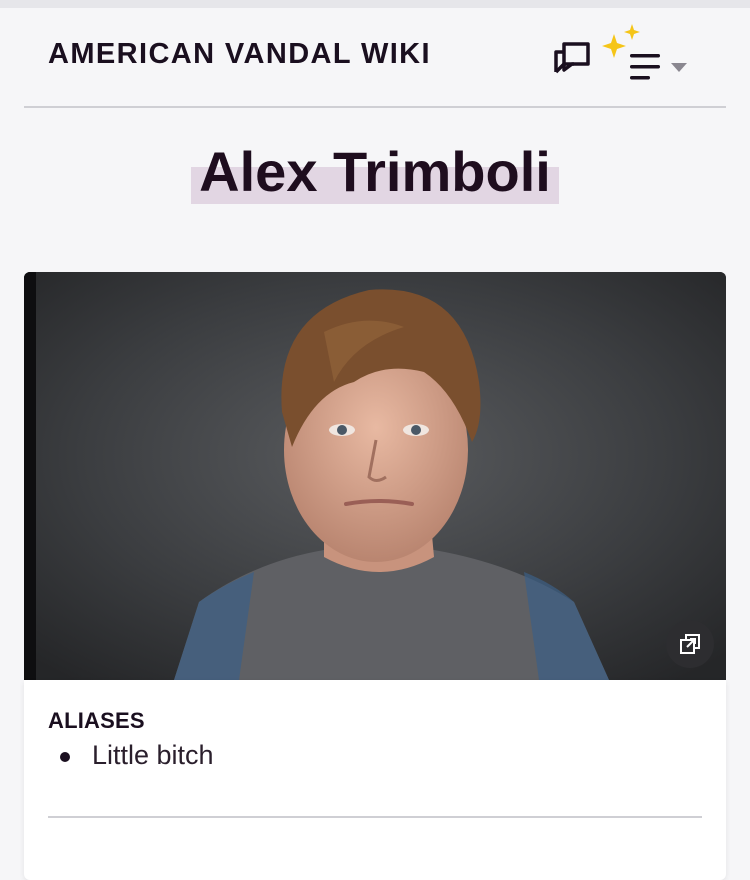 This screenshot has height=880, width=750. Describe the element at coordinates (572, 58) in the screenshot. I see `discussion-icon` at that location.